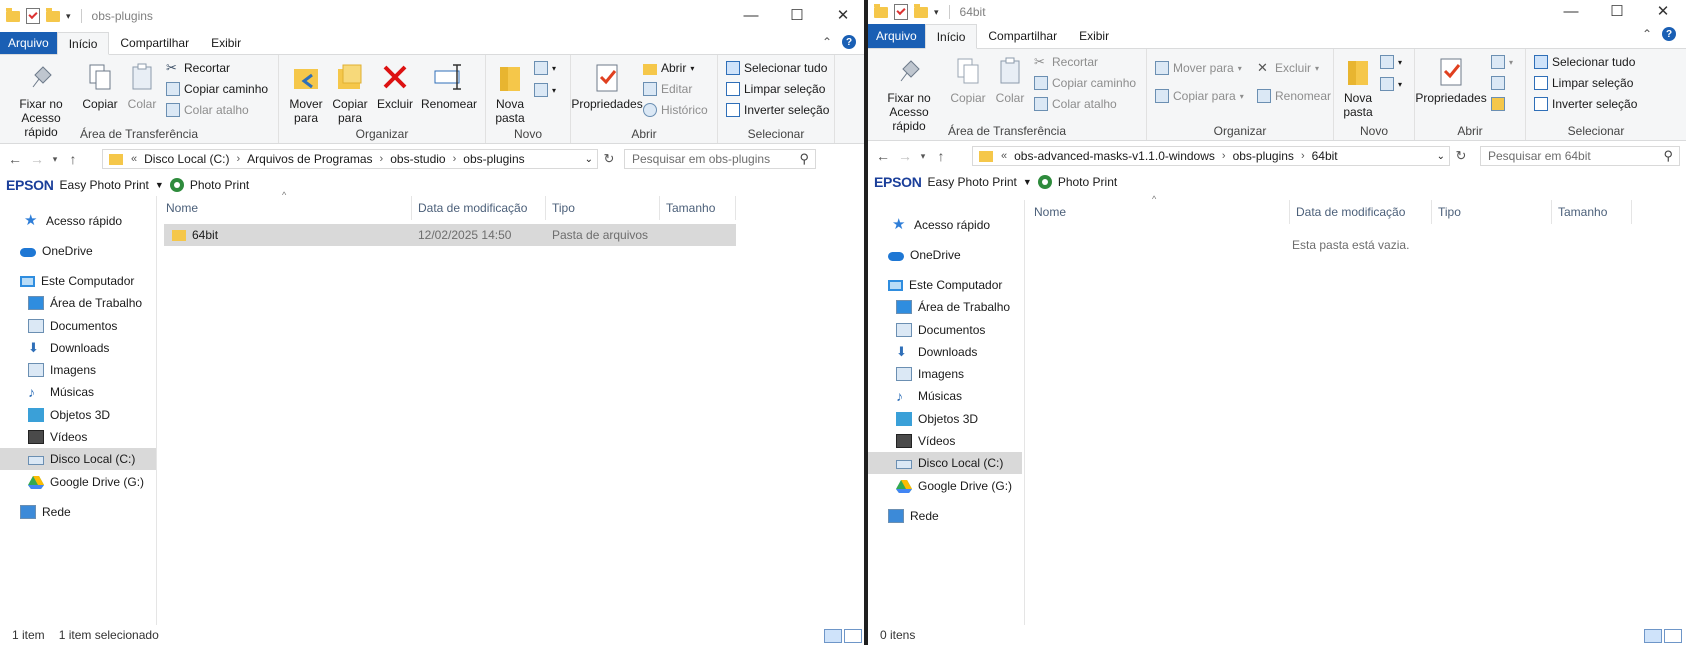 This screenshot has width=1686, height=645. What do you see at coordinates (417, 159) in the screenshot?
I see `breadcrumb-item: obs-studio` at bounding box center [417, 159].